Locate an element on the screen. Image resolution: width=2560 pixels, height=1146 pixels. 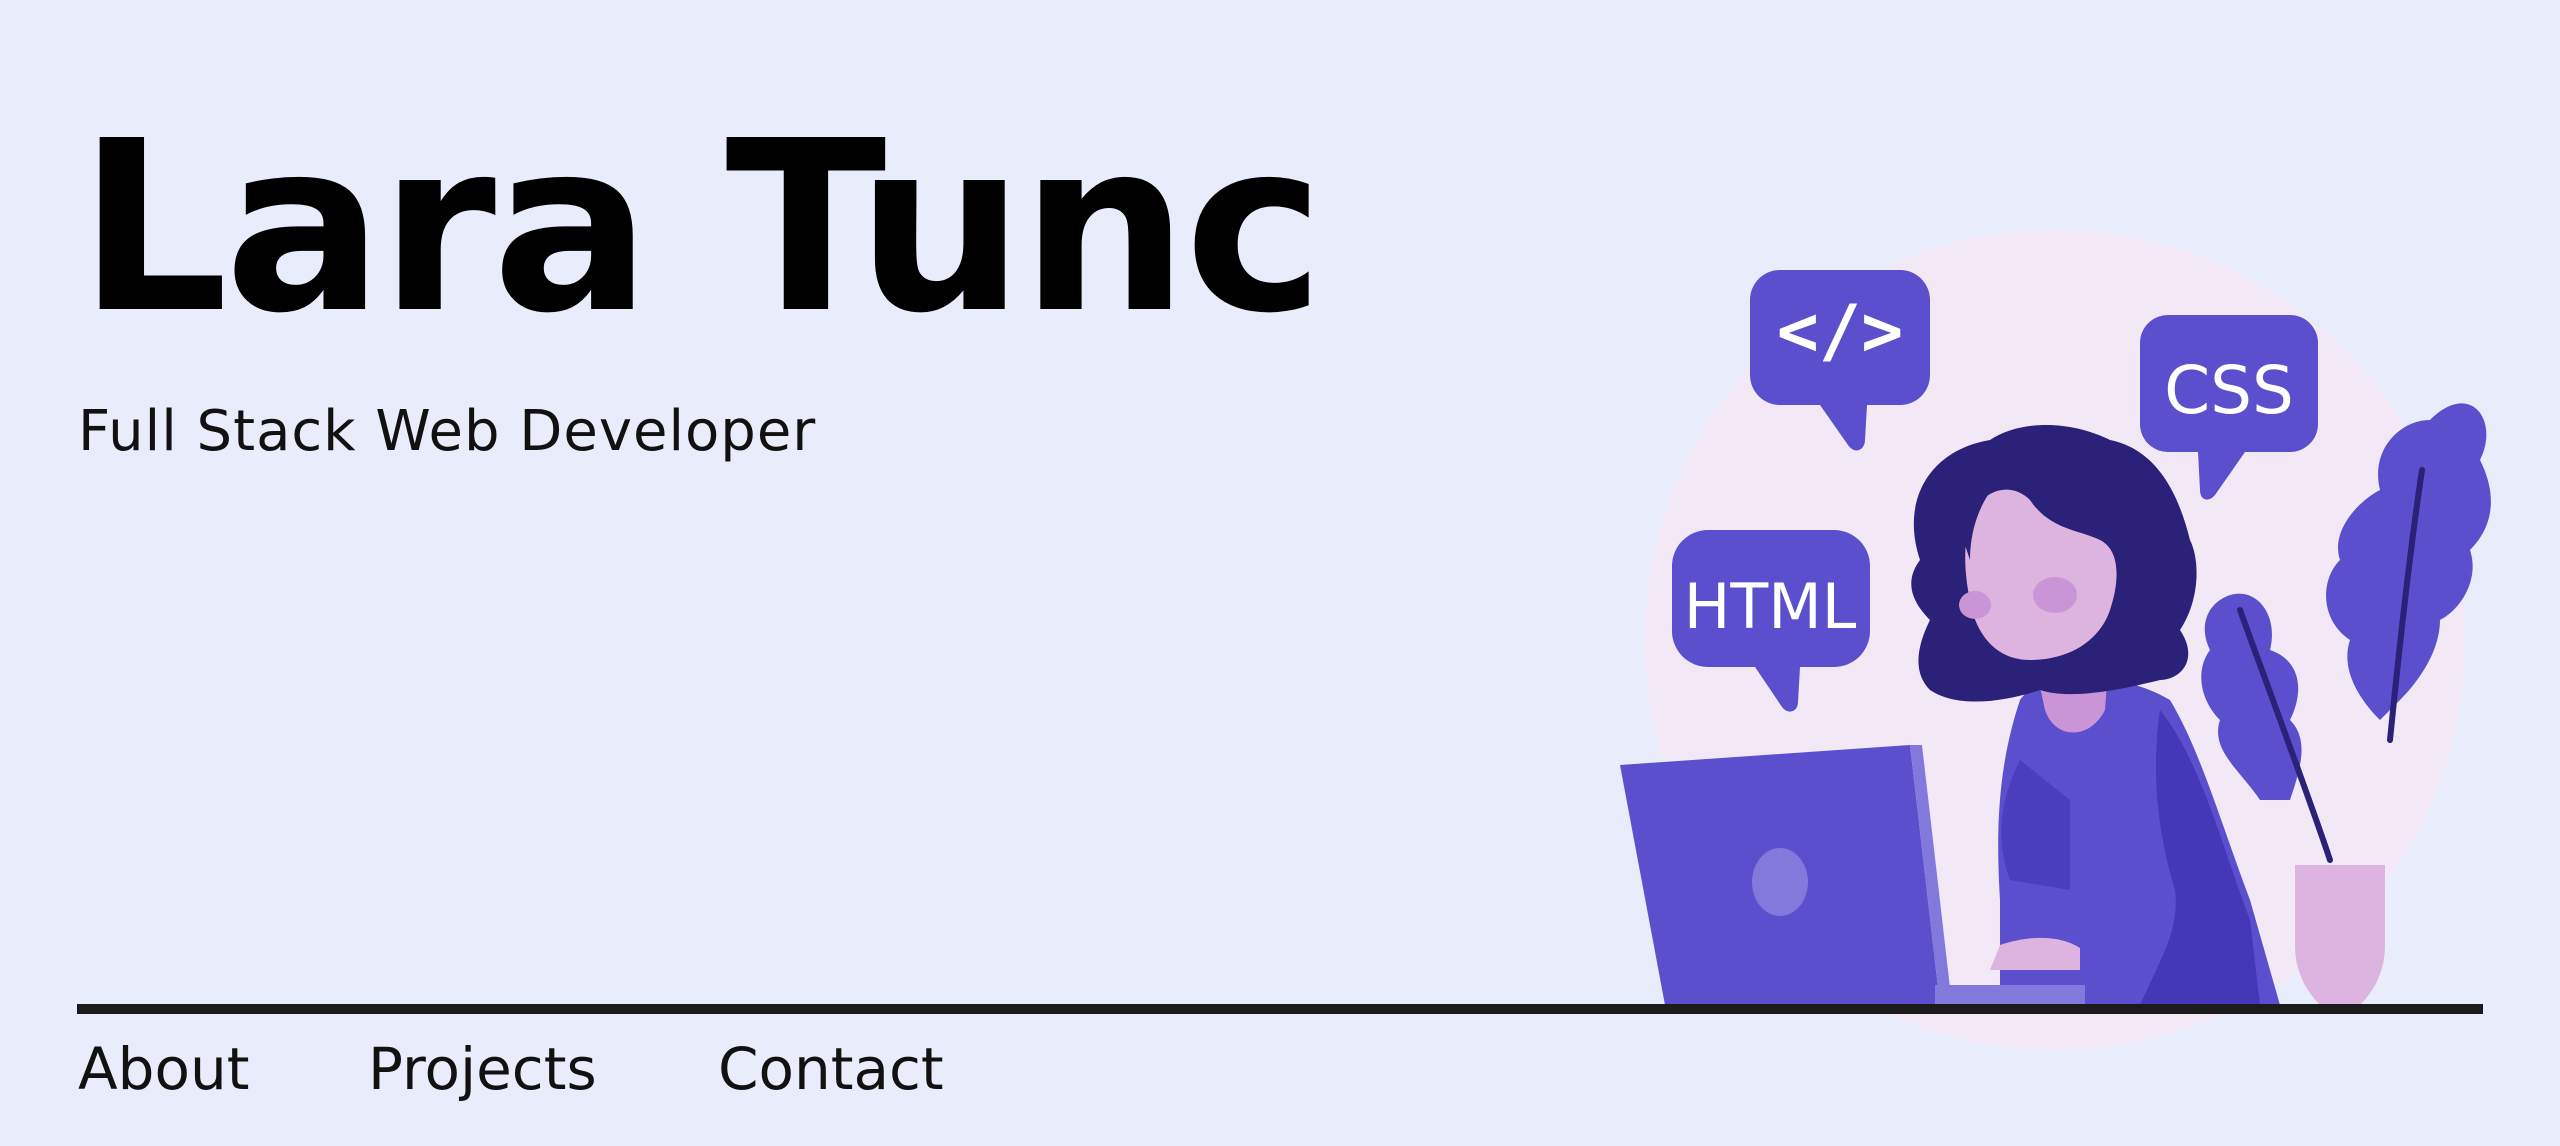
page-title: Lara Tunc is located at coordinates (701, 227).